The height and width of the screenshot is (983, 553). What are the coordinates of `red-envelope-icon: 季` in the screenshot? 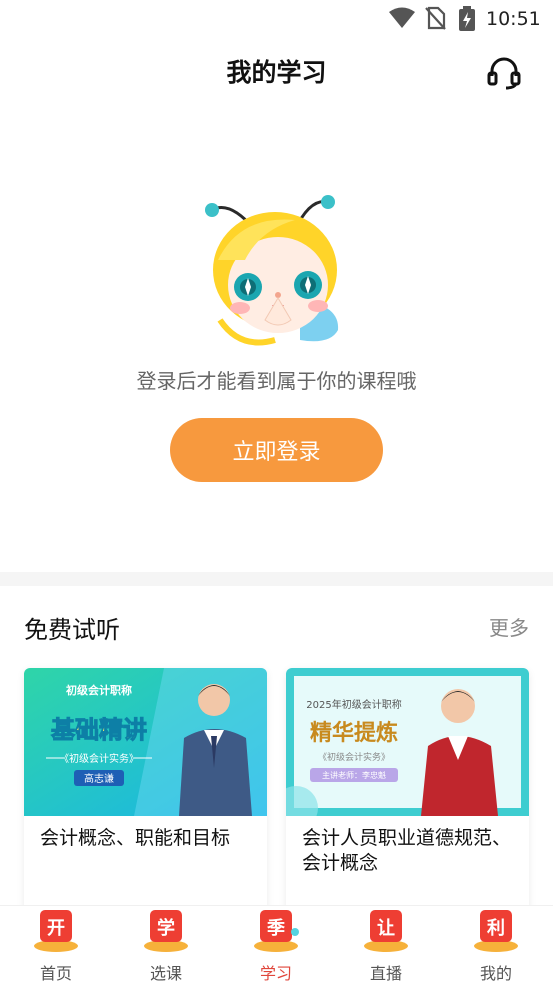 It's located at (276, 931).